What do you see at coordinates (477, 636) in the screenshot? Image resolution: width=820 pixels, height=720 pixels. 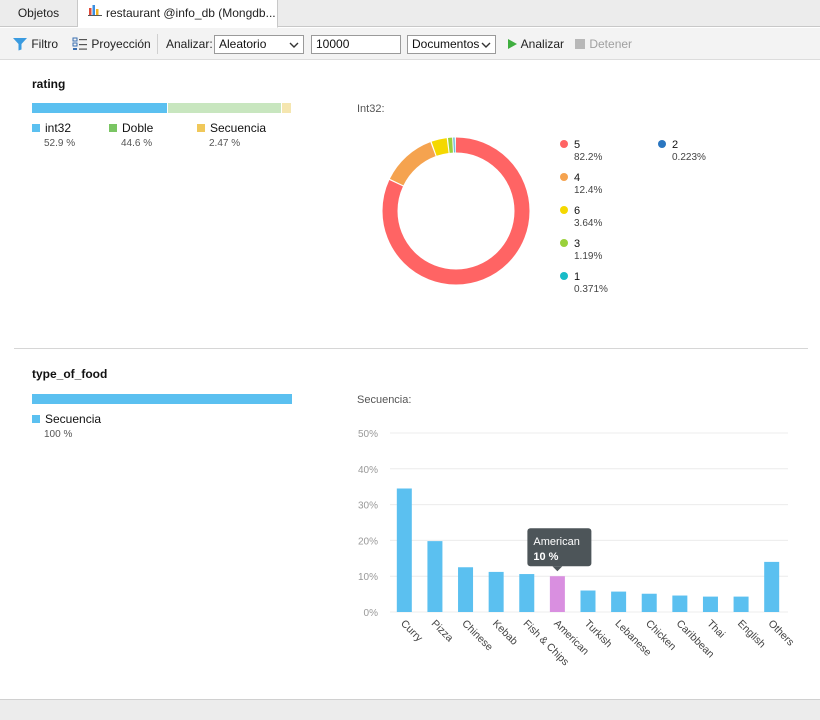 I see `x-tick-label: Chinese` at bounding box center [477, 636].